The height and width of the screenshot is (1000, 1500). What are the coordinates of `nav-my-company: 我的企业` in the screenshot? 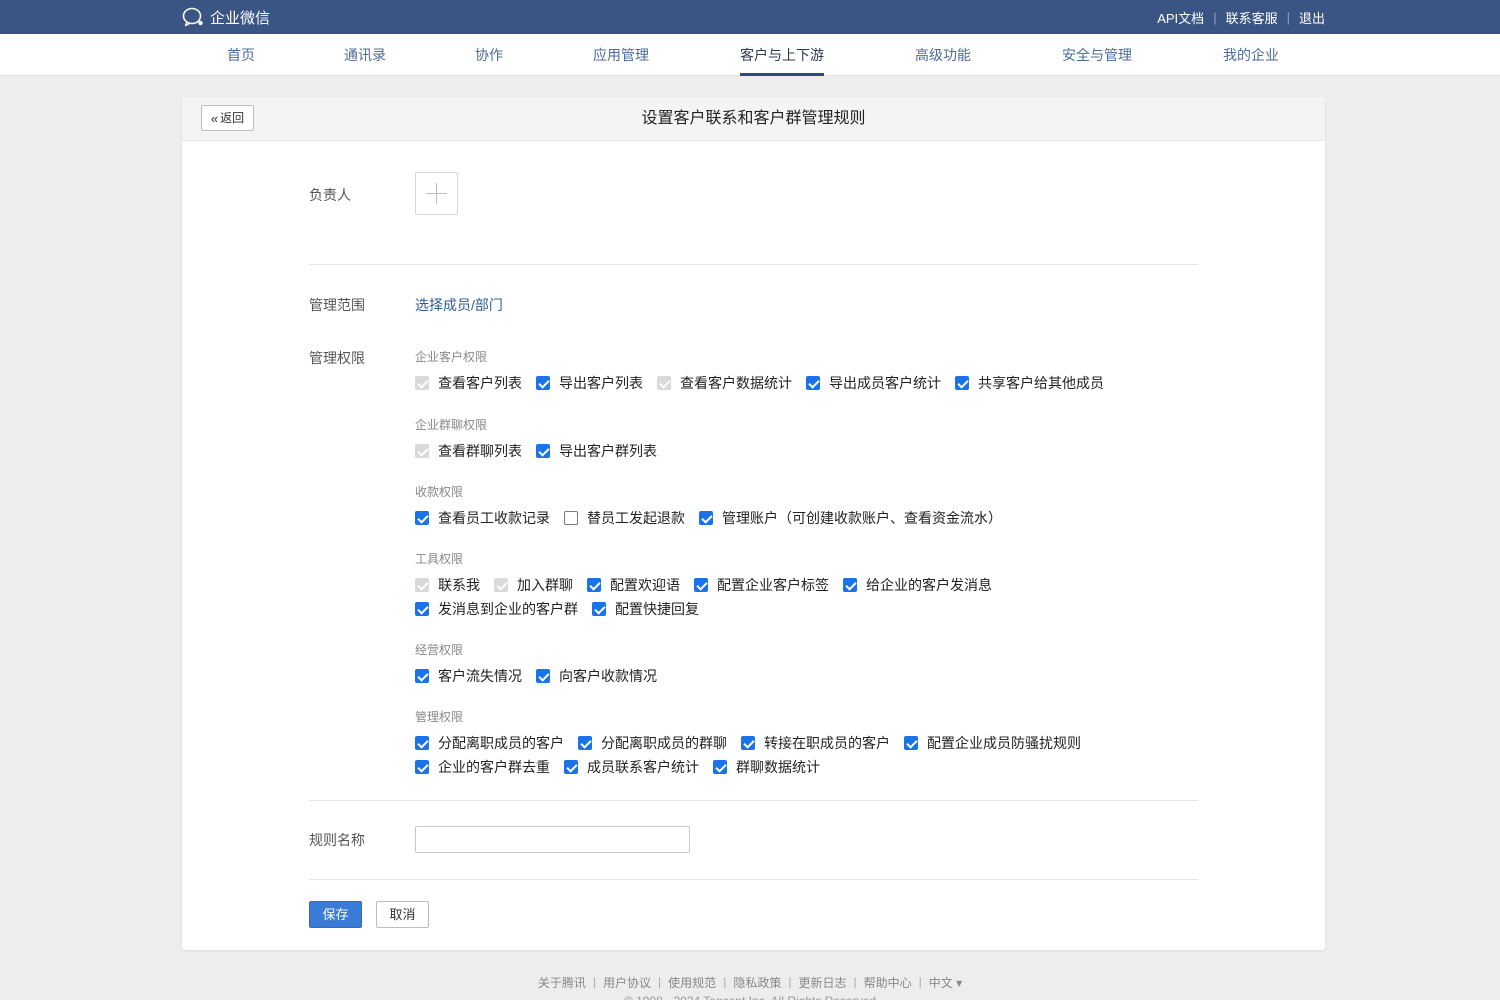 It's located at (1251, 55).